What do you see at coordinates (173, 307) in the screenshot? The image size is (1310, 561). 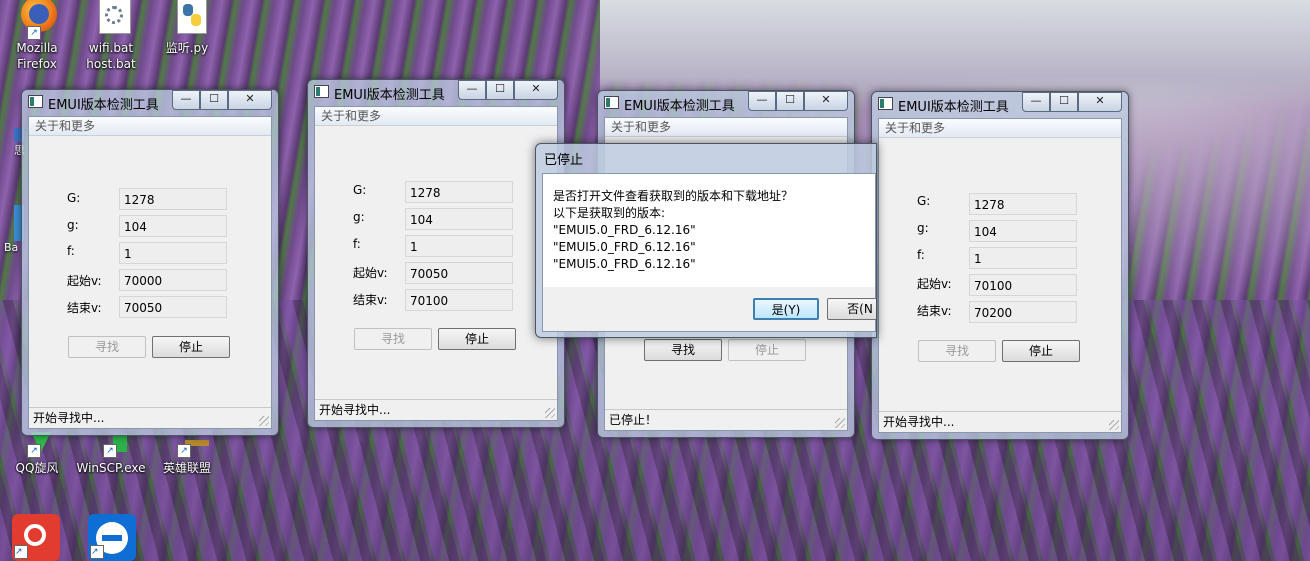 I see `field-end-v: 70050` at bounding box center [173, 307].